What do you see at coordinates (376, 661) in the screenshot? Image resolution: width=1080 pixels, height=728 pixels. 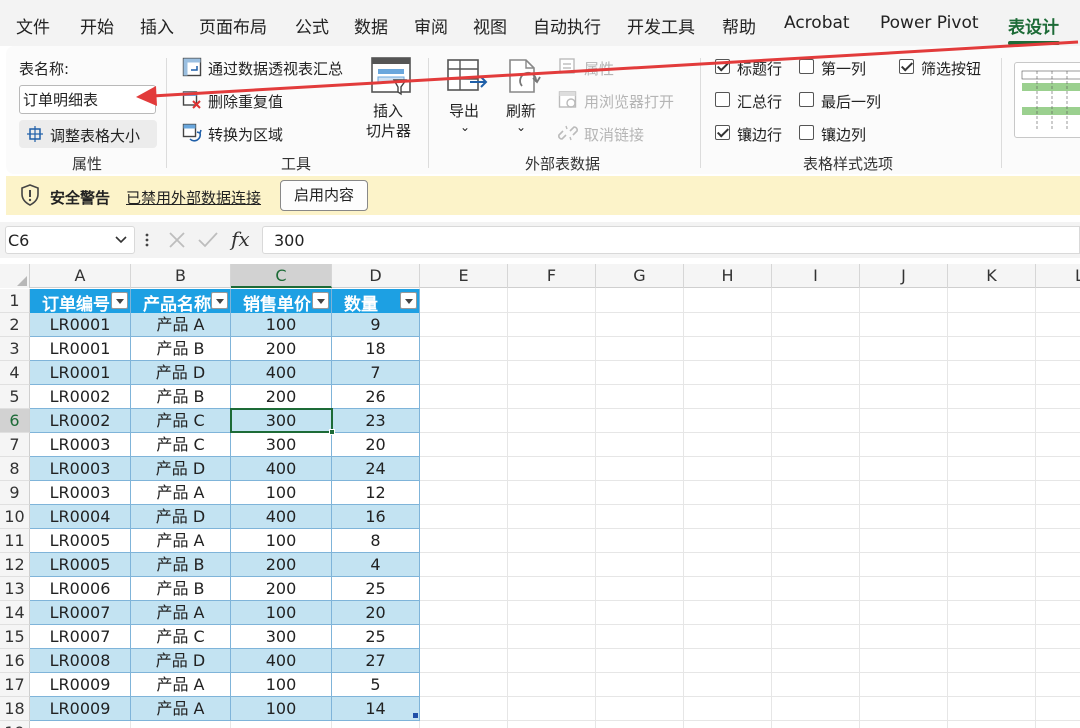 I see `table-cell: 27` at bounding box center [376, 661].